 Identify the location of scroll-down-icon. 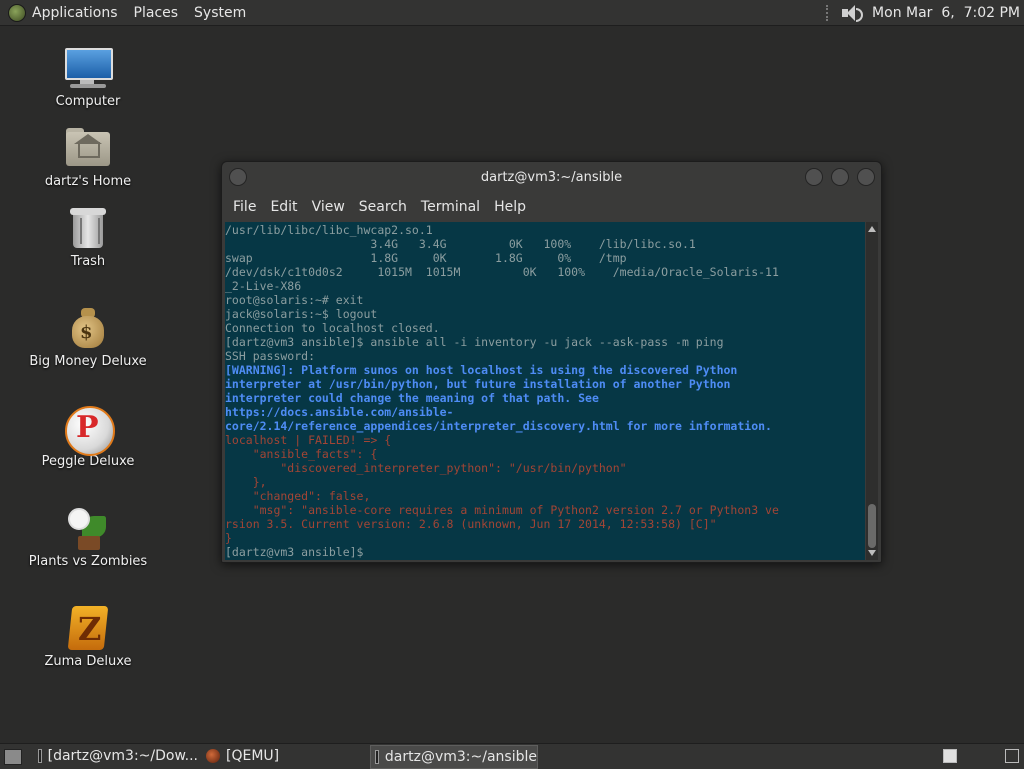
(872, 553).